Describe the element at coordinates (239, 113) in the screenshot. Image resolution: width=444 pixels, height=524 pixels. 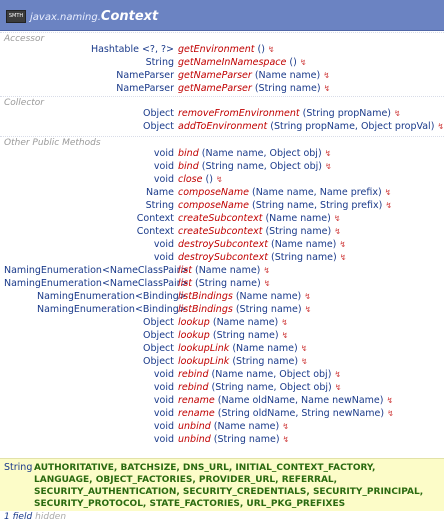
I see `method-name: removeFromEnvironment` at that location.